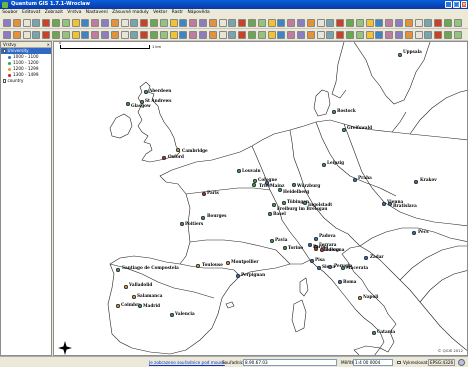 The image size is (468, 367). Describe the element at coordinates (177, 13) in the screenshot. I see `menu-raster: Rastr` at that location.